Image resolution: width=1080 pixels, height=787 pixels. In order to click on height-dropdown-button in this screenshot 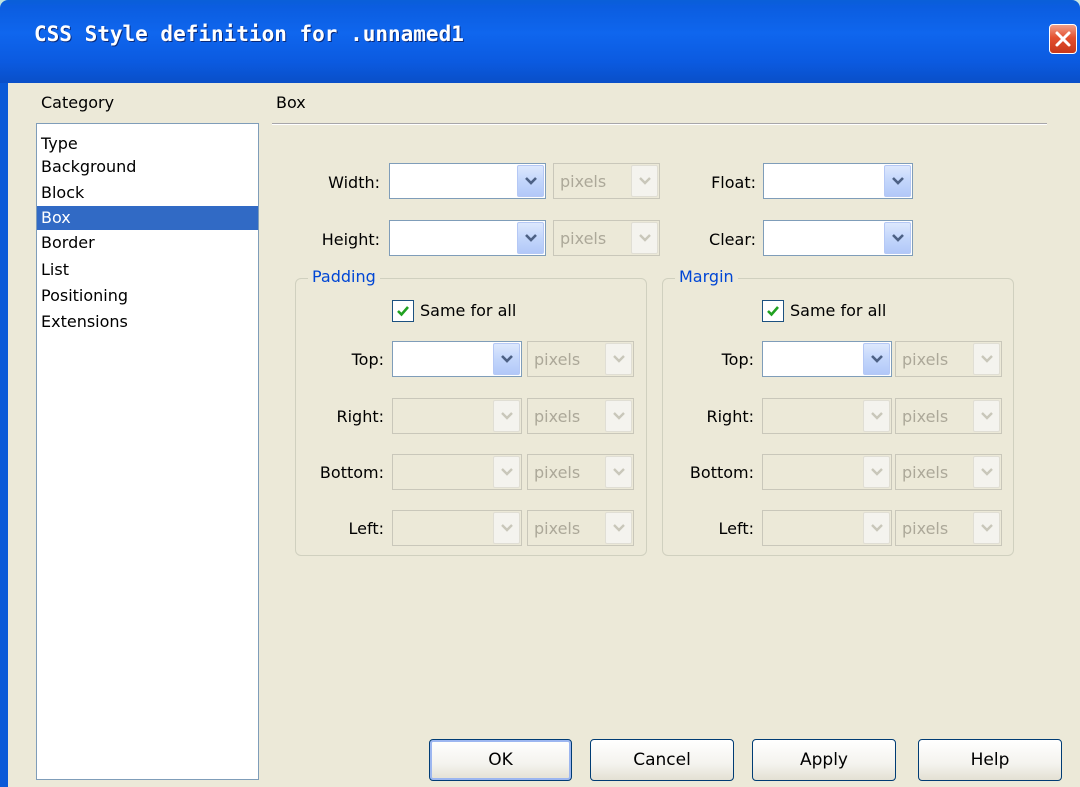, I will do `click(530, 238)`.